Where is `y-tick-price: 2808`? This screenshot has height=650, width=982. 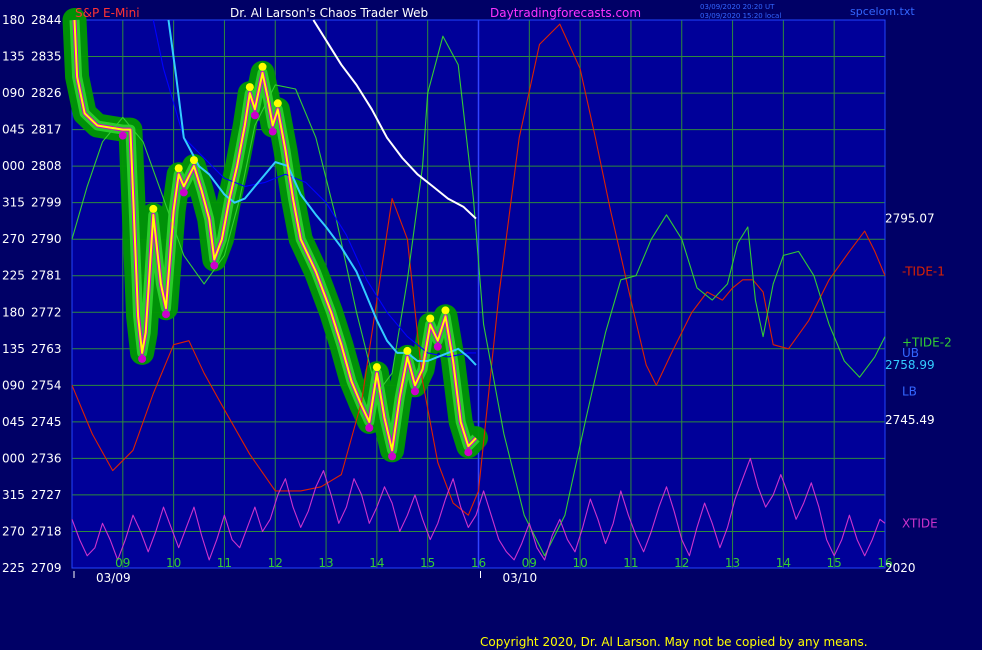
y-tick-price: 2808 is located at coordinates (46, 166).